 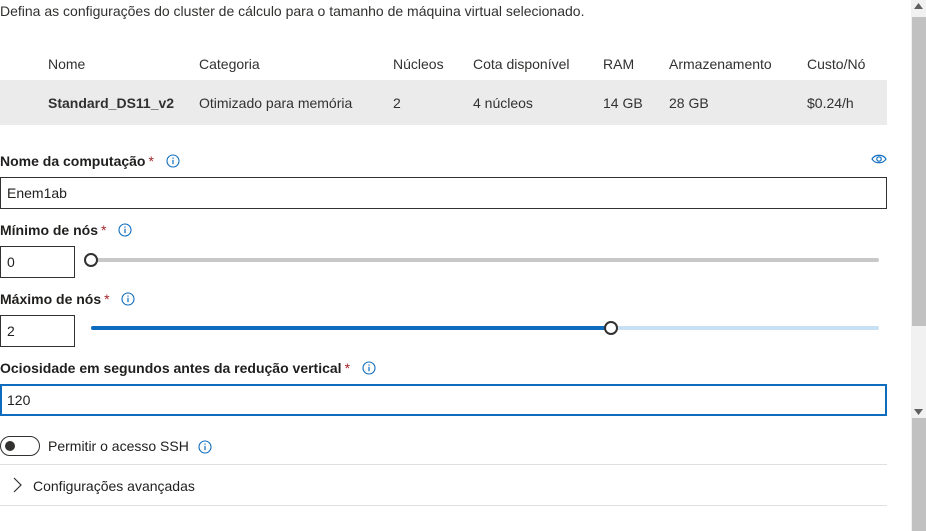 What do you see at coordinates (836, 64) in the screenshot?
I see `column-header-custo: Custo/Nó` at bounding box center [836, 64].